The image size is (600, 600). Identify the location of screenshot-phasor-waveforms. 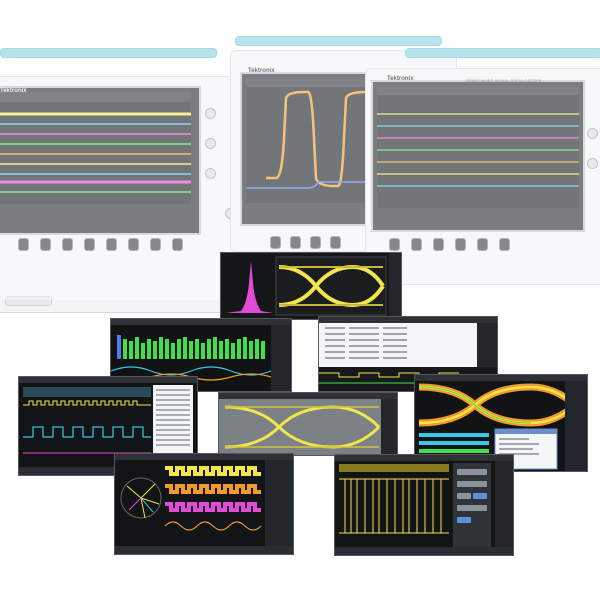
(204, 504).